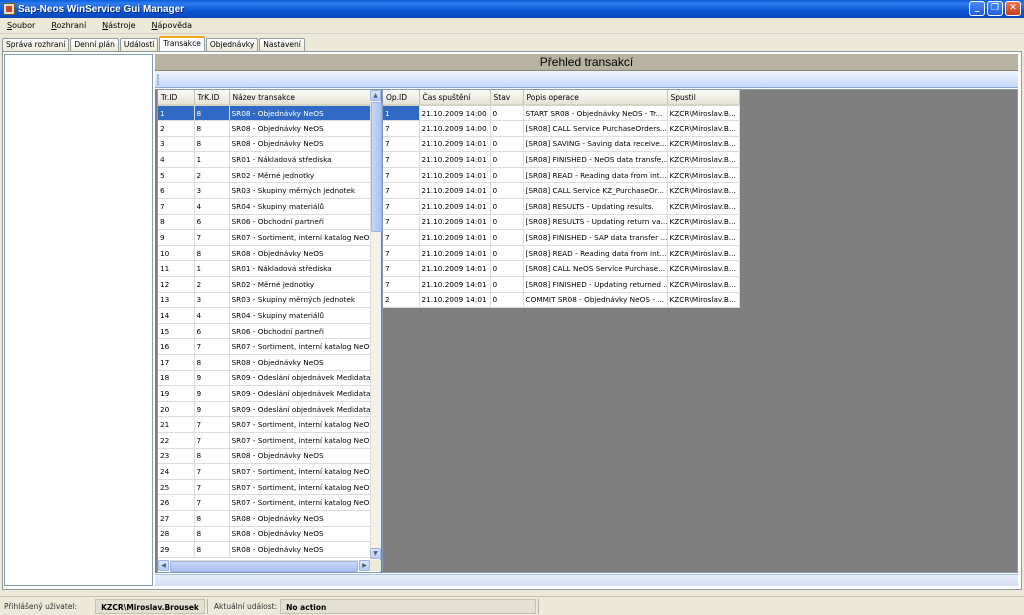 This screenshot has height=615, width=1024. I want to click on scroll-left-icon: ◀, so click(163, 565).